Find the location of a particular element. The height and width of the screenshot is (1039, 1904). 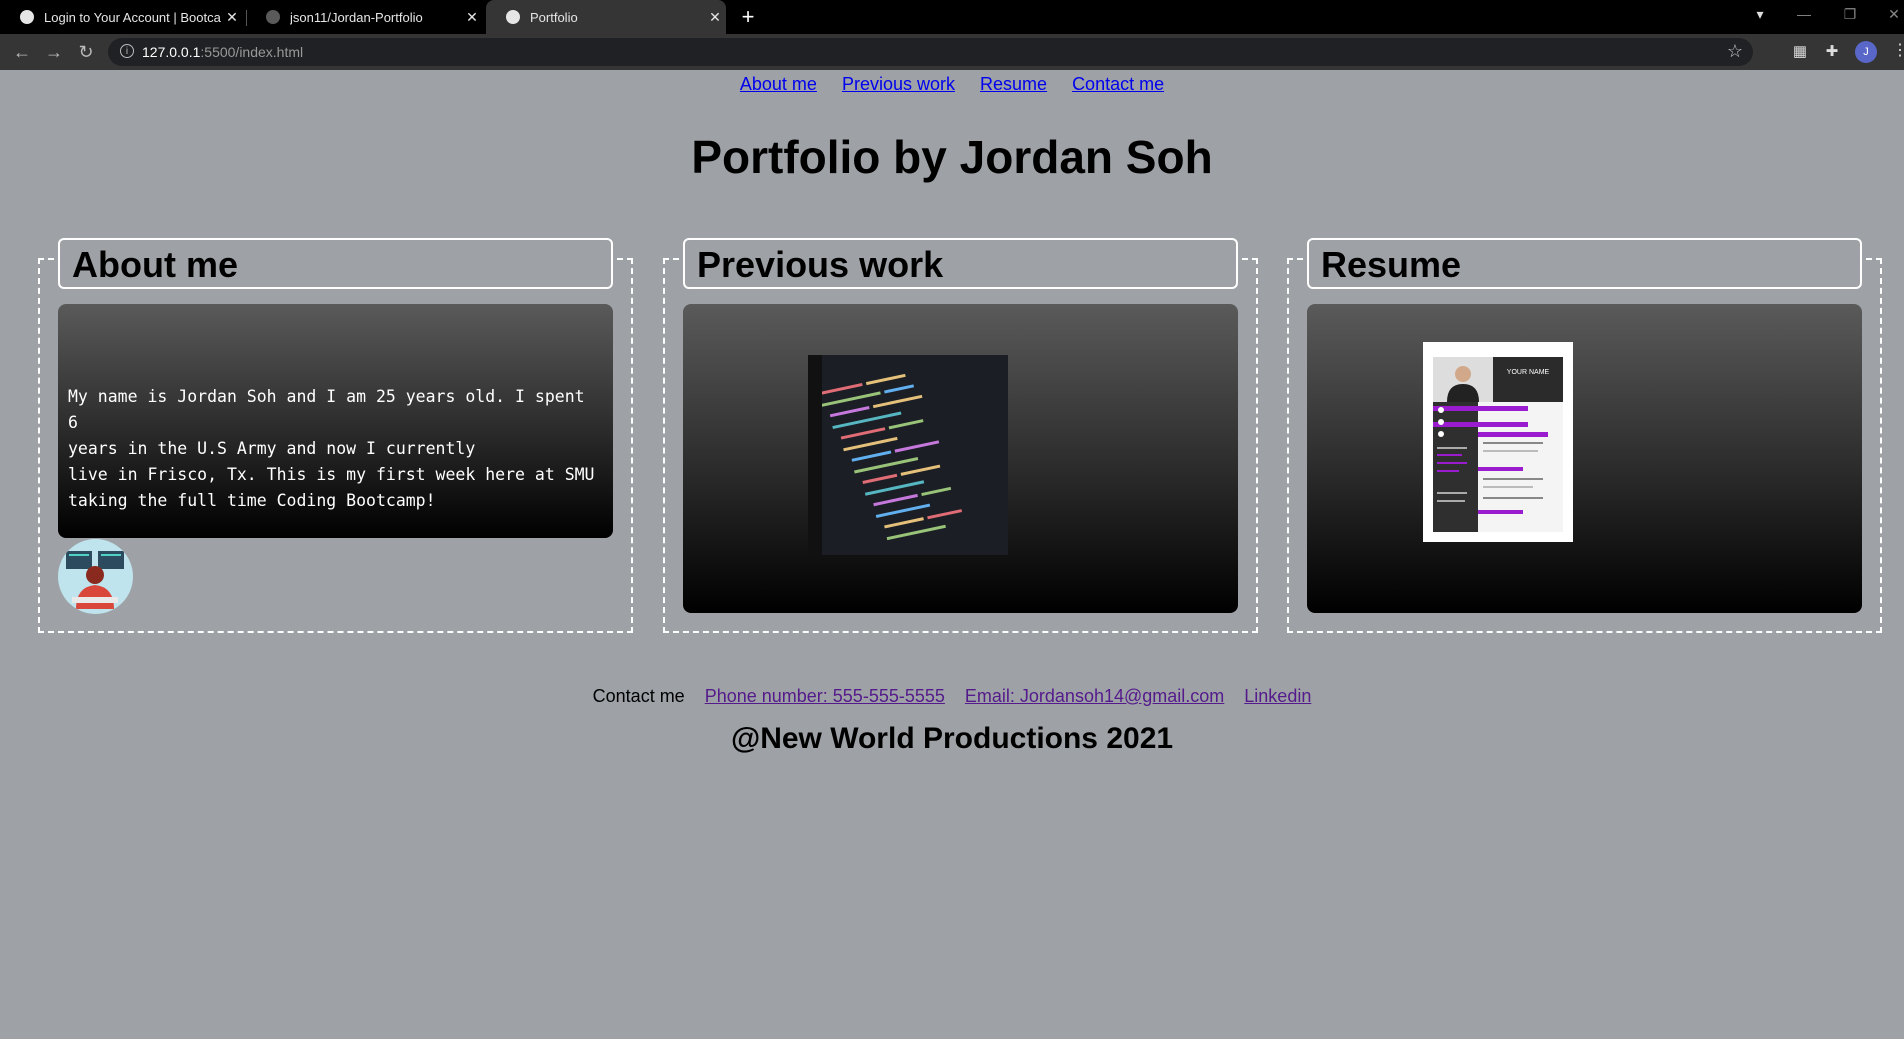

minimize-icon: — is located at coordinates (1804, 14).